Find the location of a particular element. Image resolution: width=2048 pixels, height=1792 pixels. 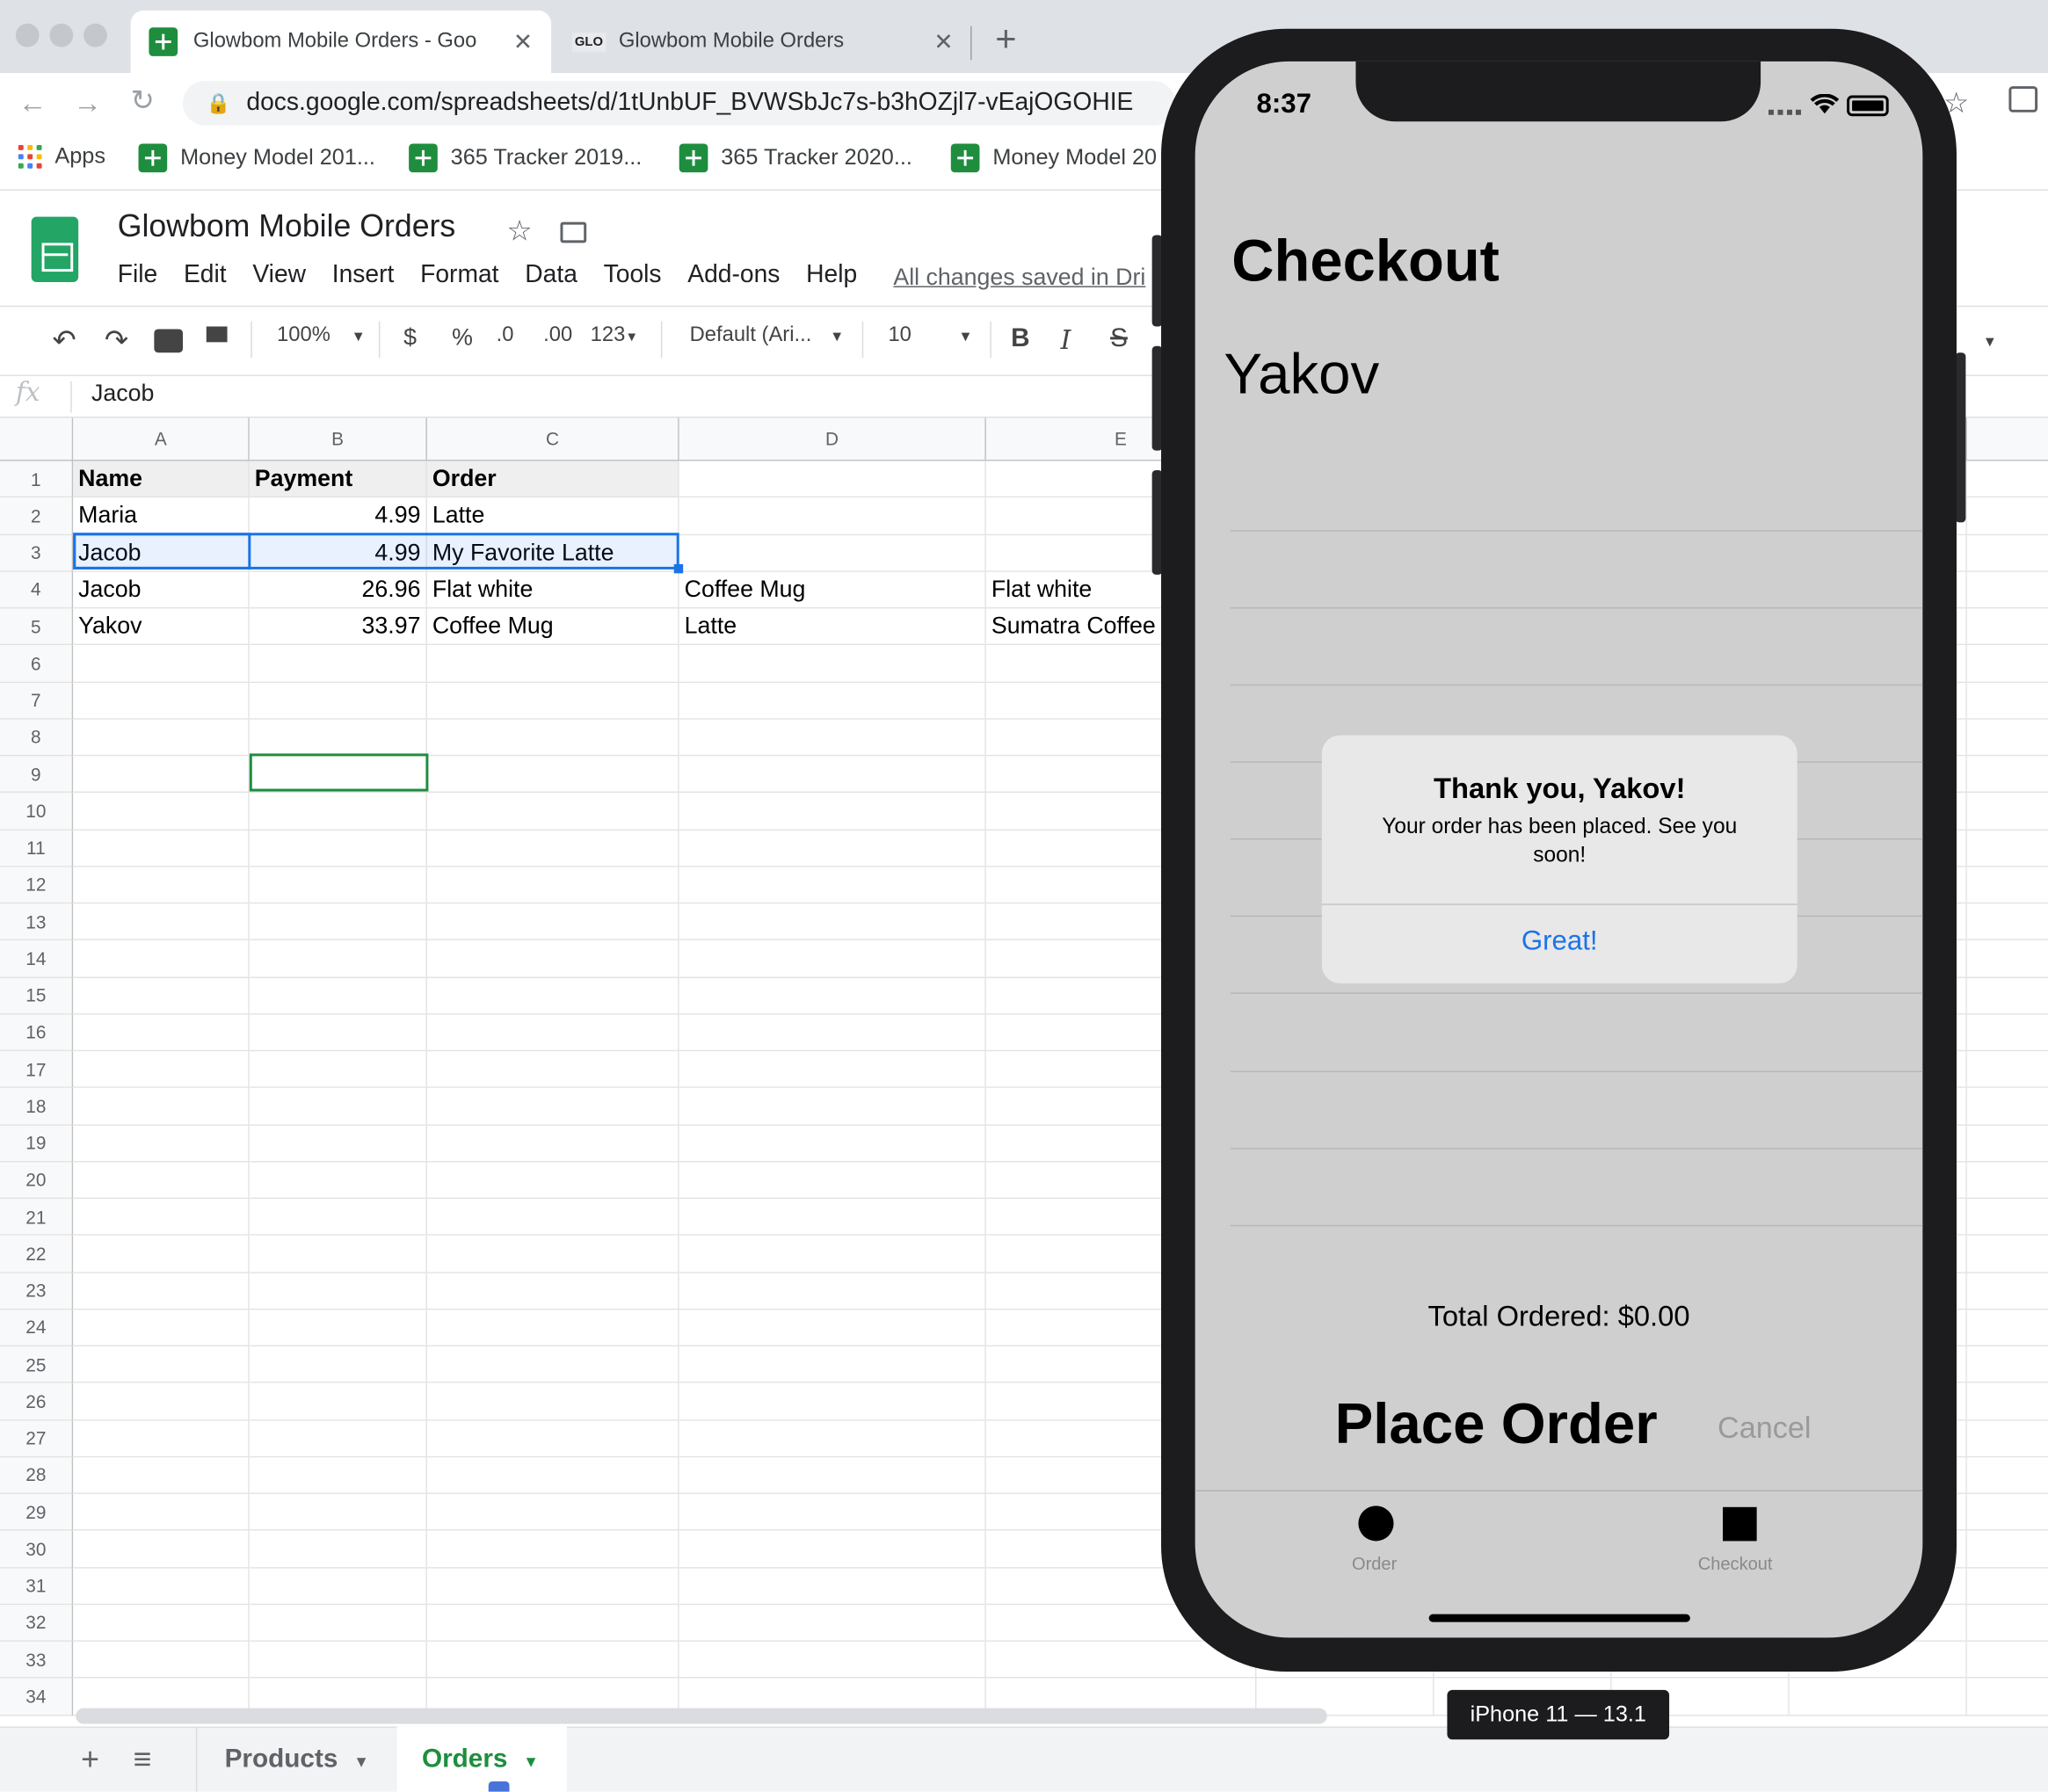

column-header: C is located at coordinates (552, 439).